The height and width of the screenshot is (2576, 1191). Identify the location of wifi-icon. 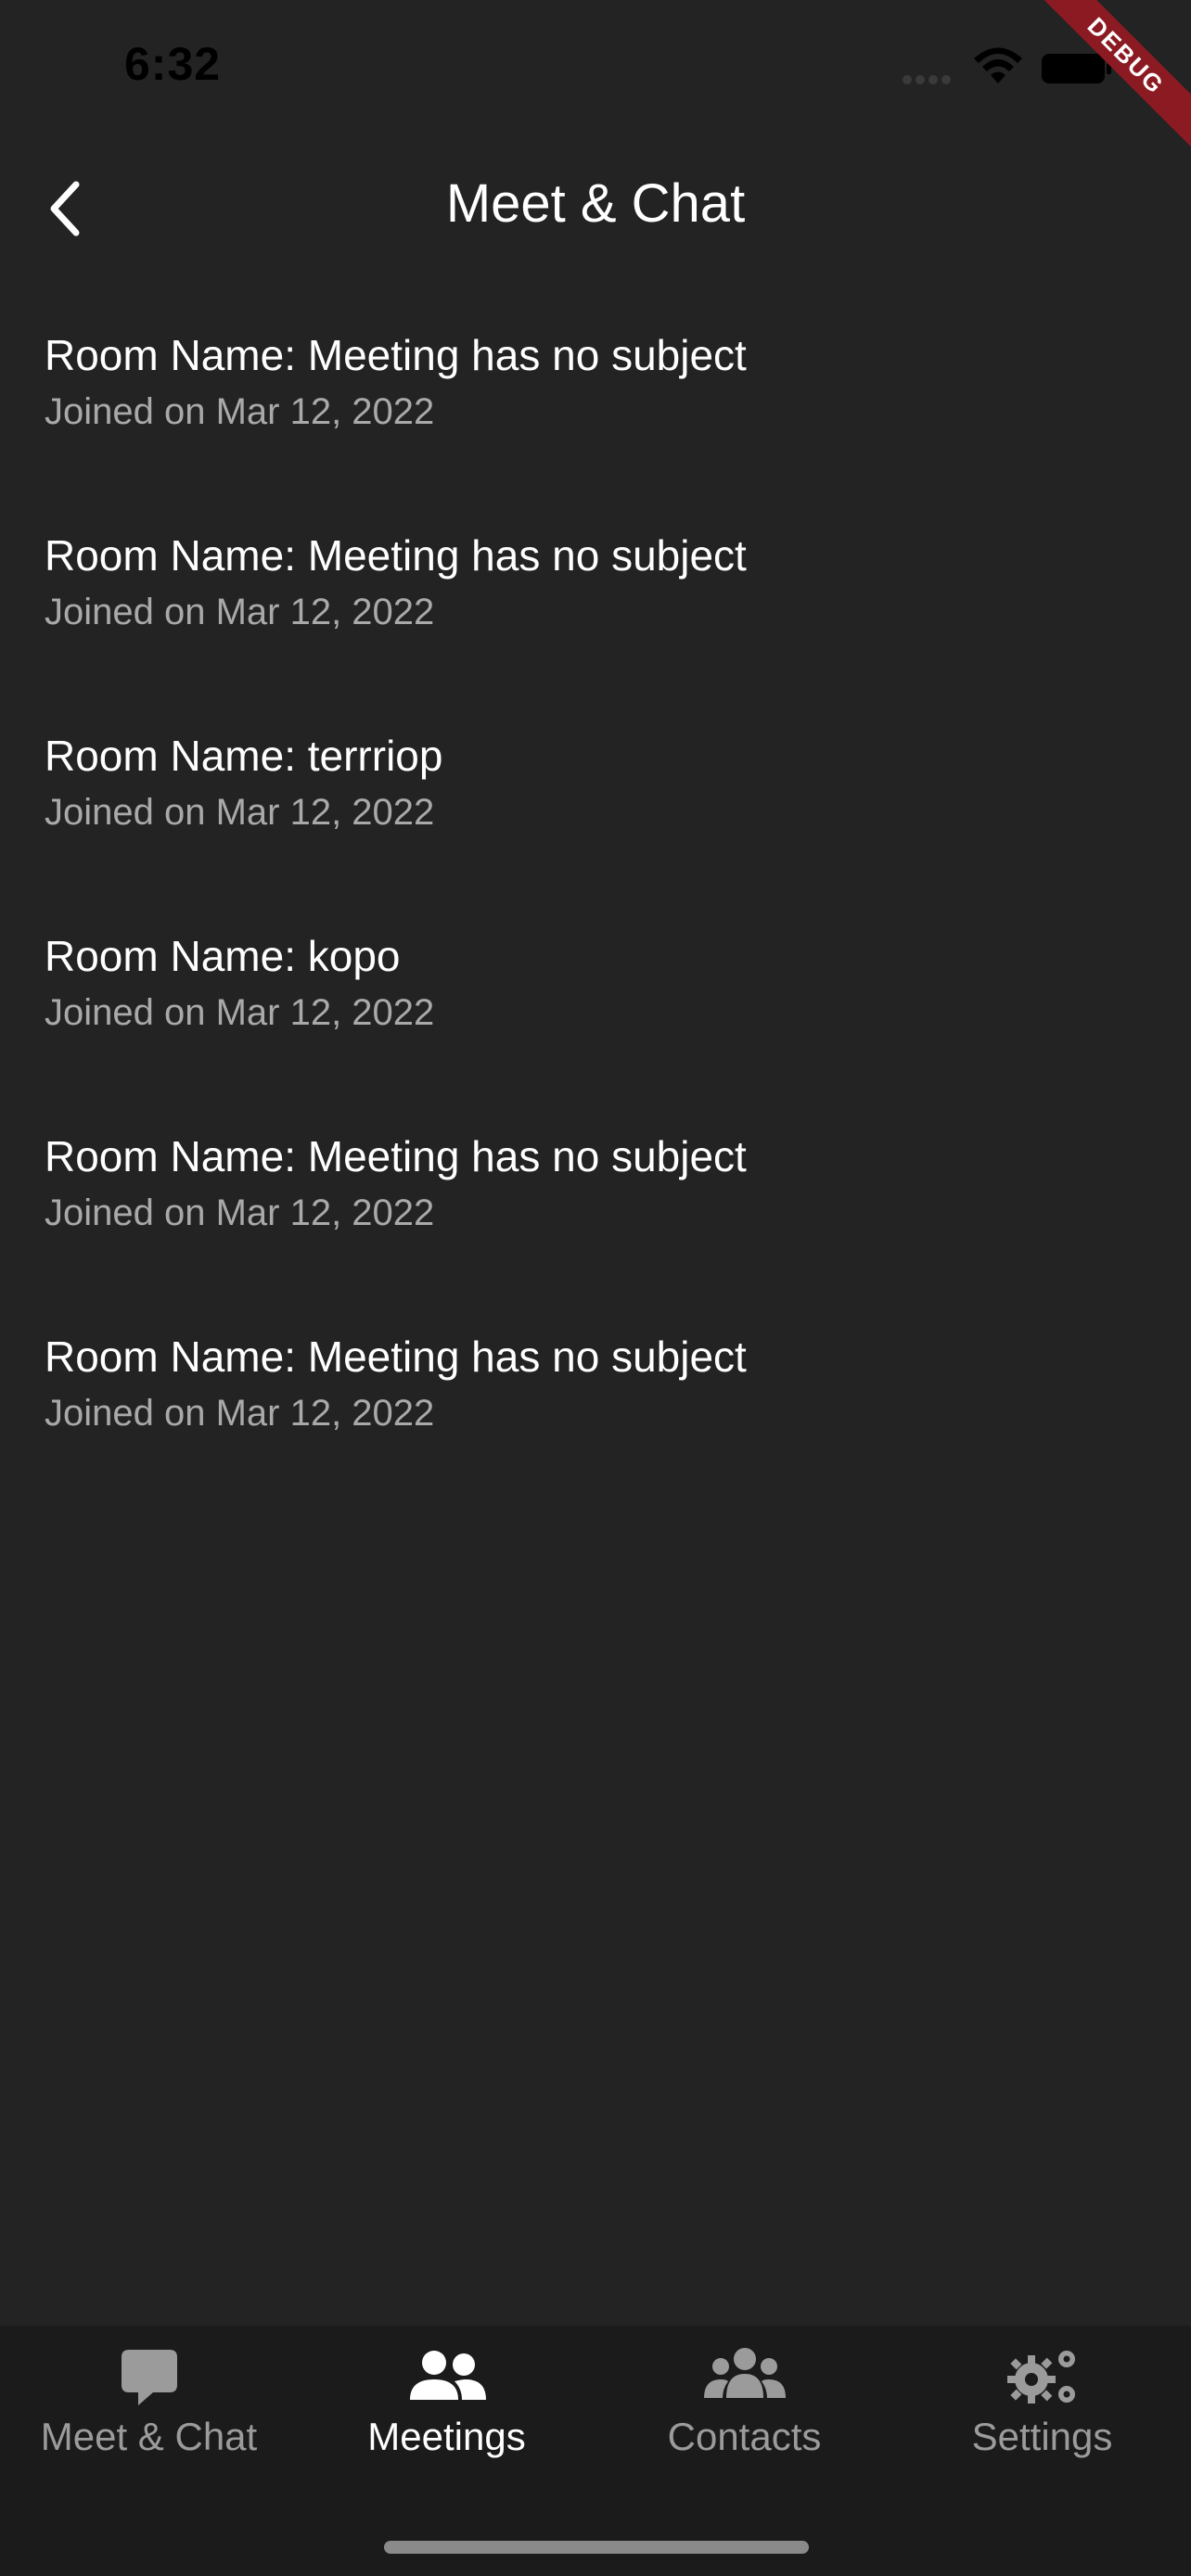
(998, 65).